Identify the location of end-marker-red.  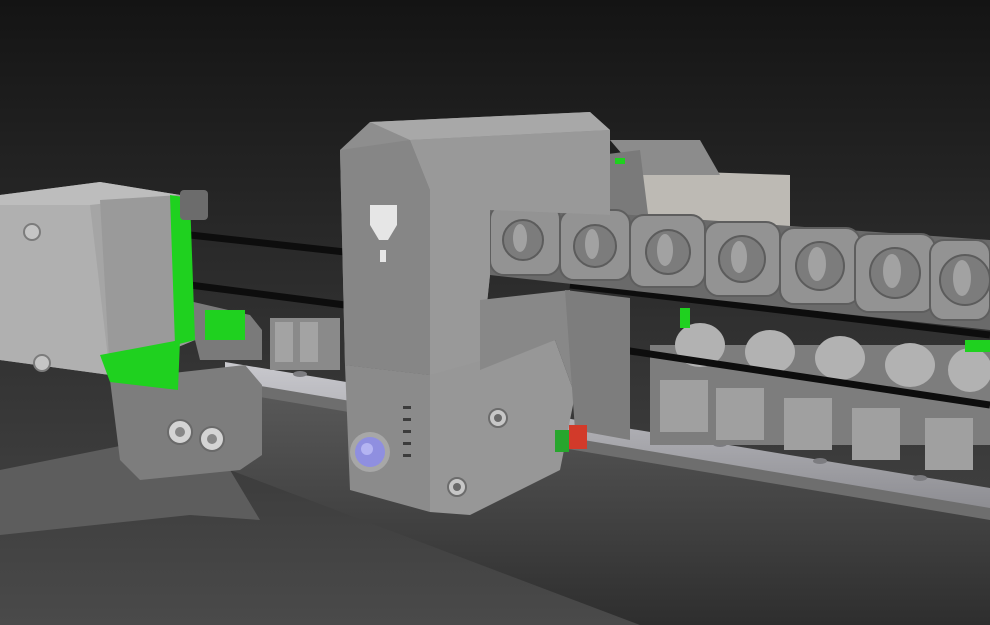
(578, 437).